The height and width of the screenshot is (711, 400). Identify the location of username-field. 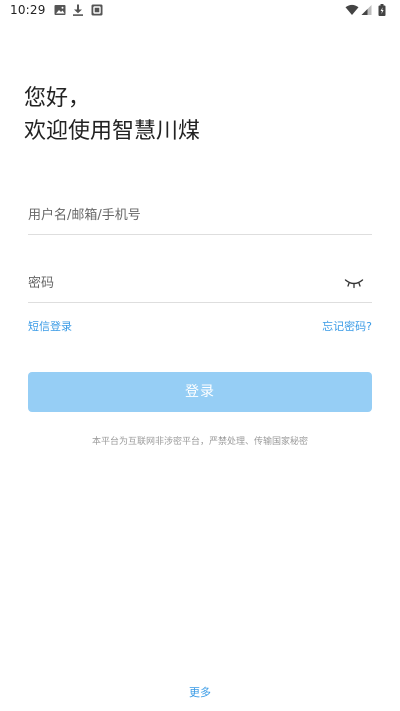
(200, 216).